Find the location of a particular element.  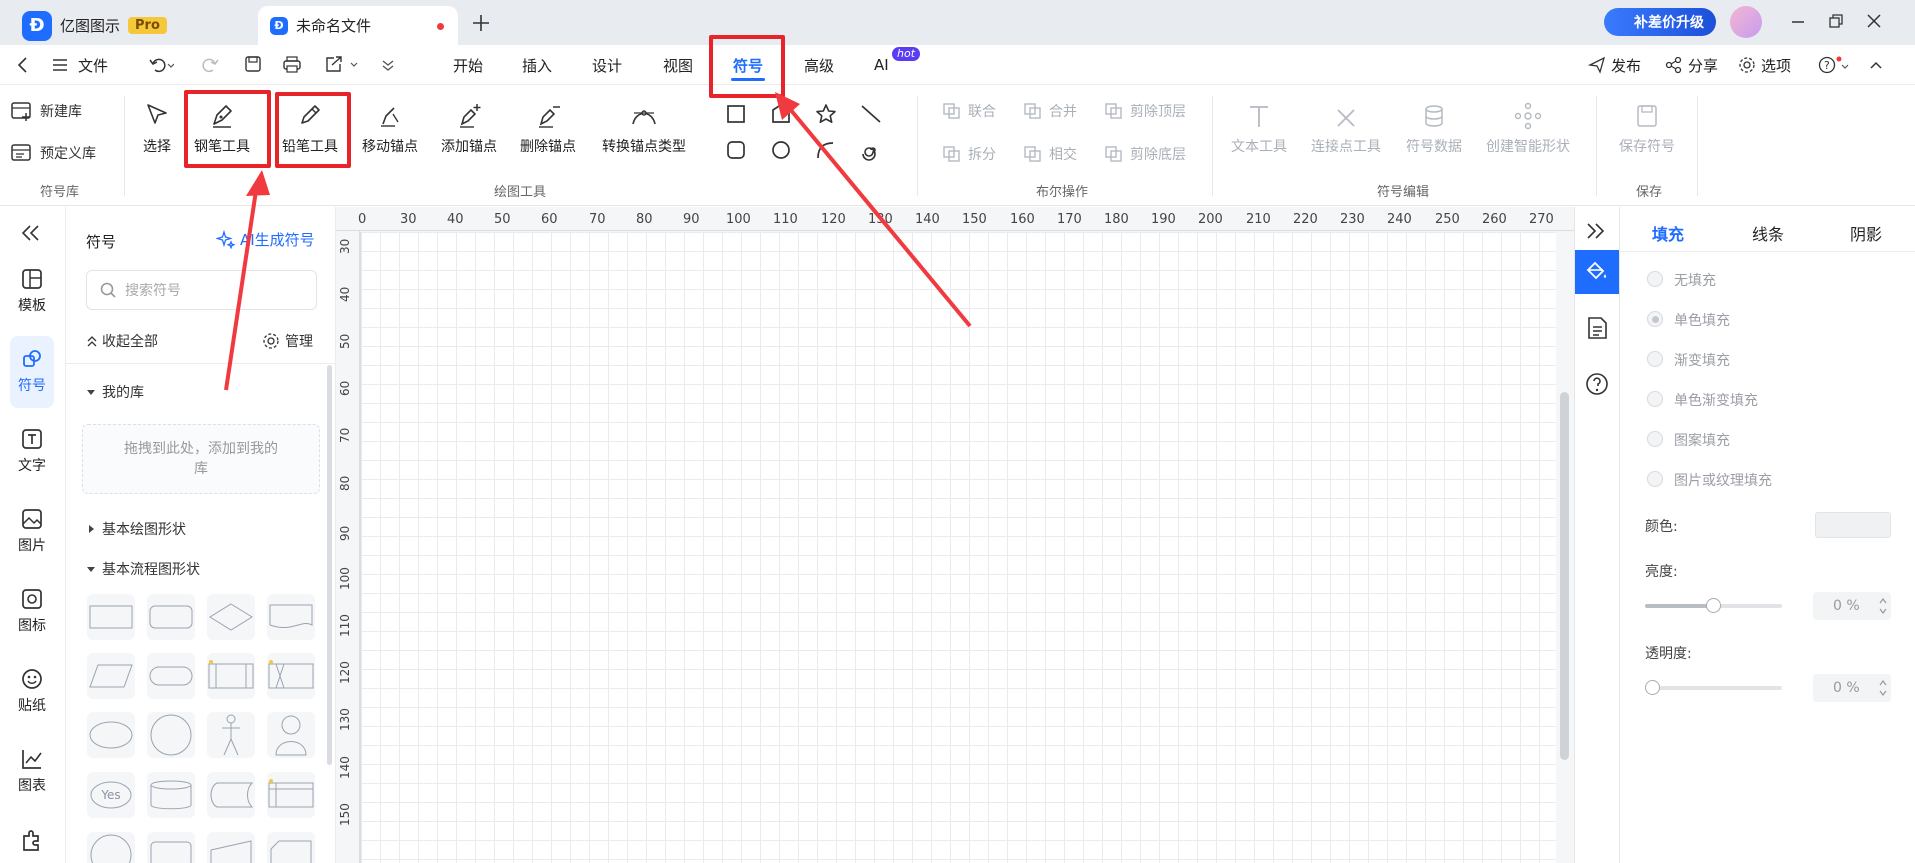

redo-icon is located at coordinates (211, 65).